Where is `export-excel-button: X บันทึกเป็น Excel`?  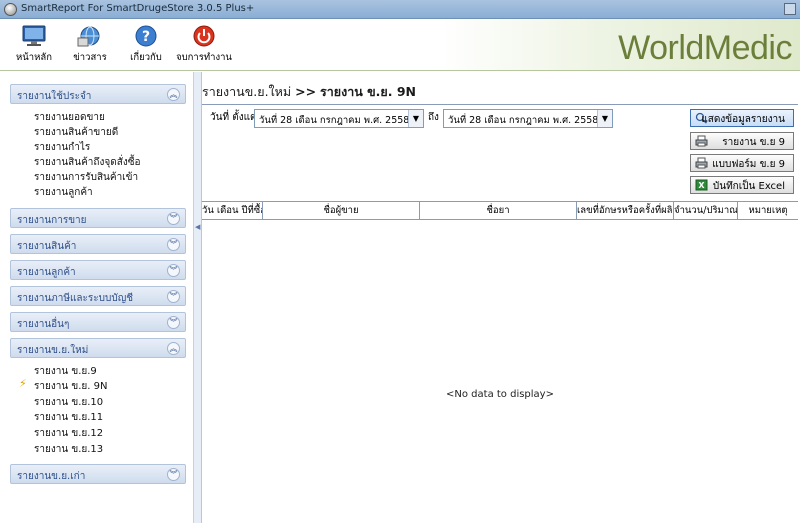
export-excel-button: X บันทึกเป็น Excel is located at coordinates (742, 185).